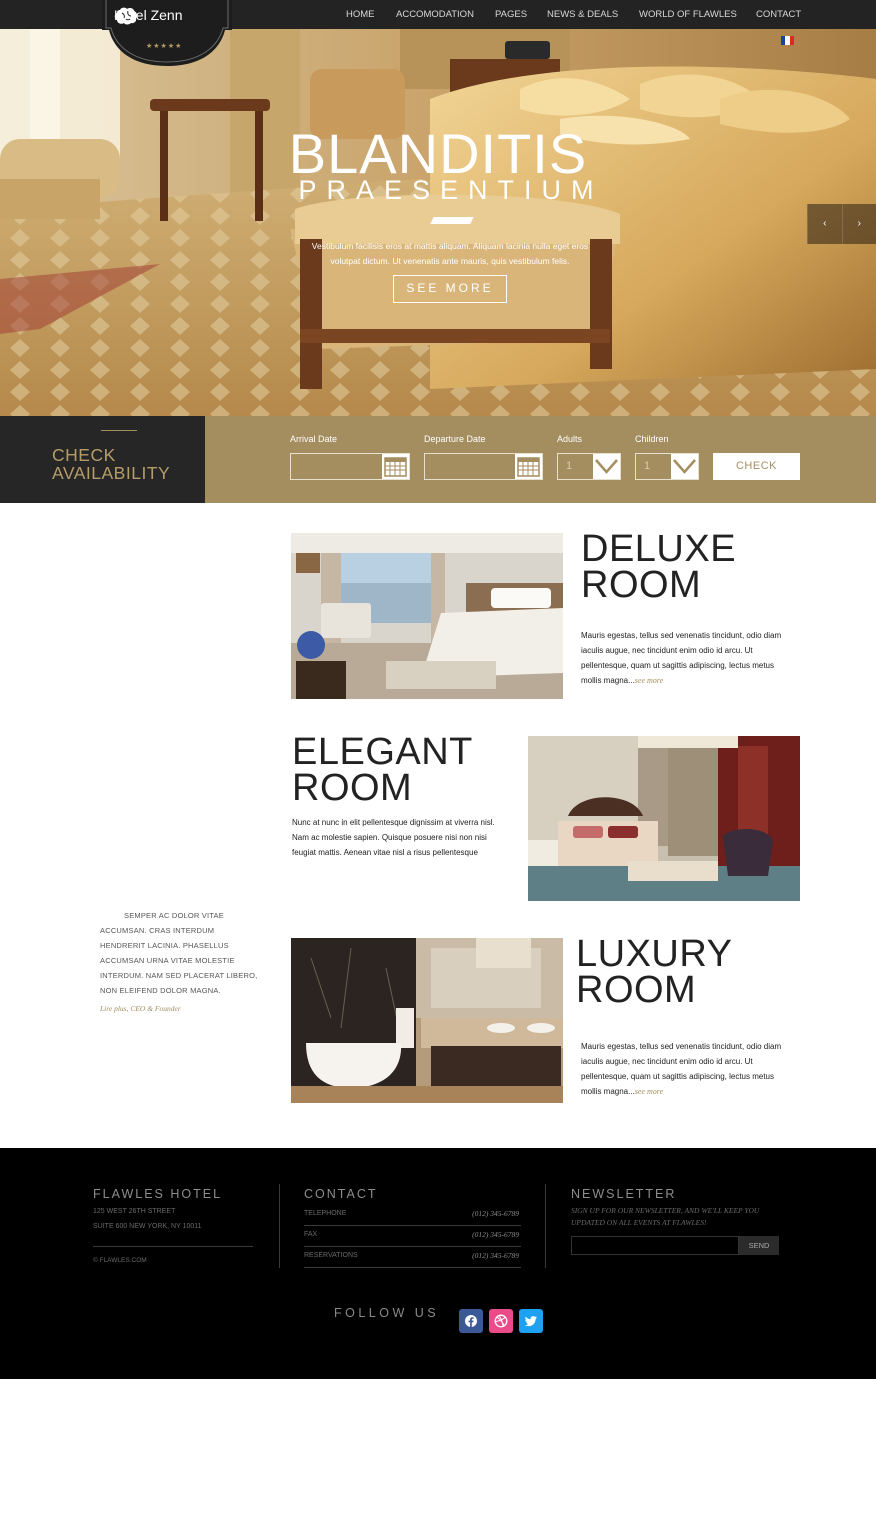  What do you see at coordinates (427, 1020) in the screenshot?
I see `luxury-room-image` at bounding box center [427, 1020].